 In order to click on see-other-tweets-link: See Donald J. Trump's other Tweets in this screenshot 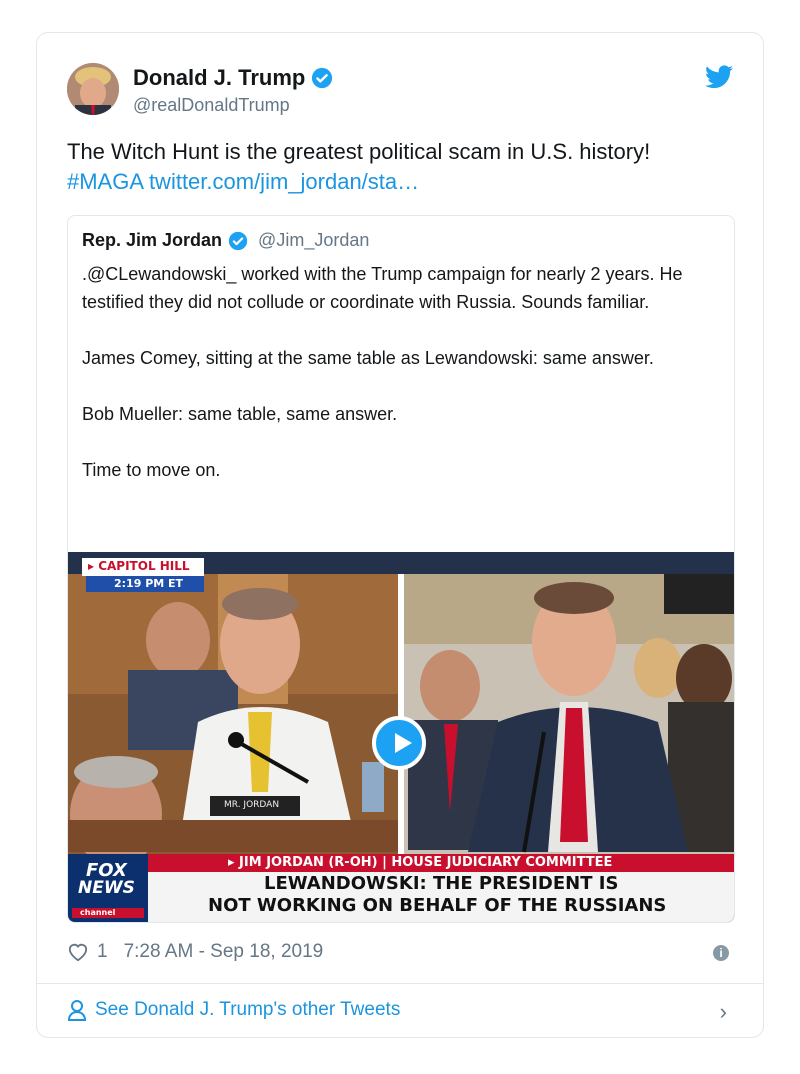, I will do `click(233, 1010)`.